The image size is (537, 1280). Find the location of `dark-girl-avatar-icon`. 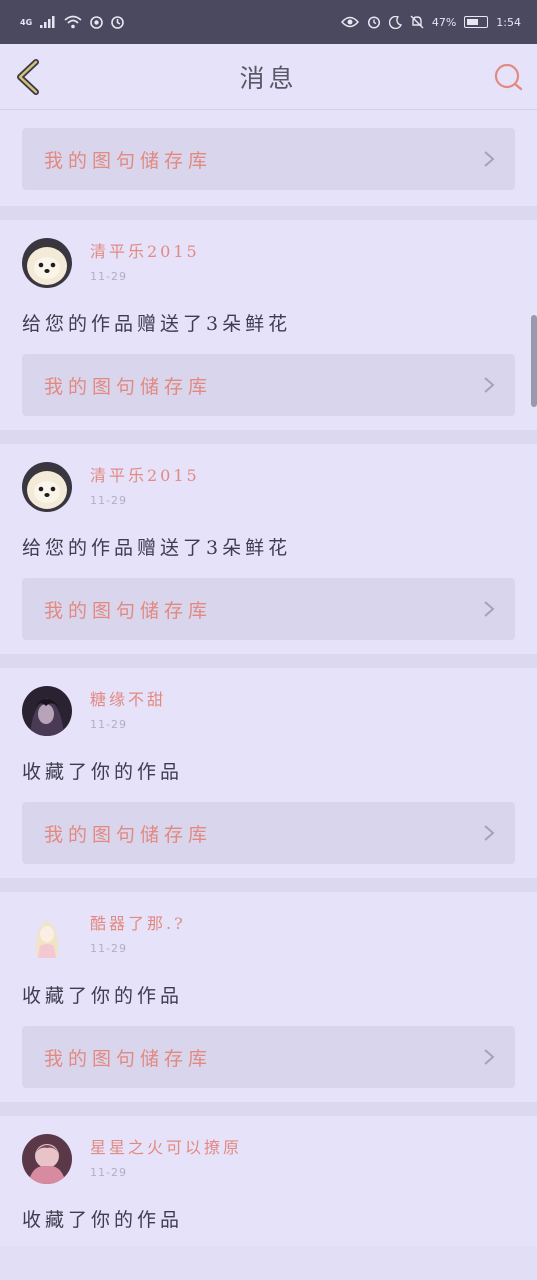

dark-girl-avatar-icon is located at coordinates (47, 711).